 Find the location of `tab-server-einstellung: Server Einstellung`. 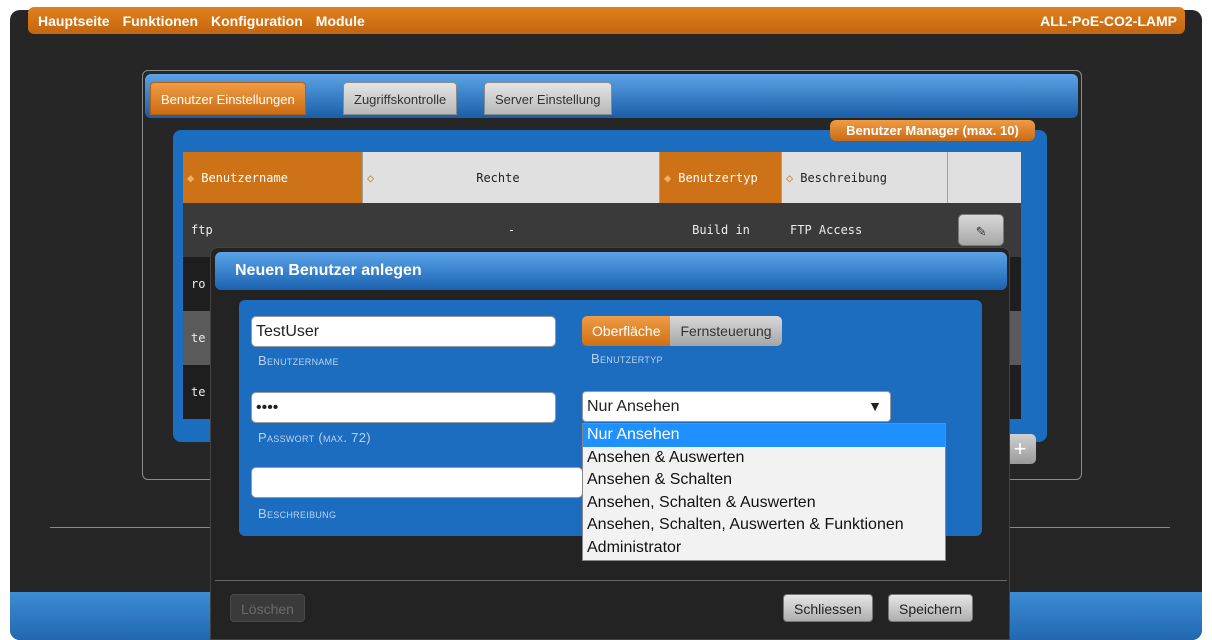

tab-server-einstellung: Server Einstellung is located at coordinates (548, 98).